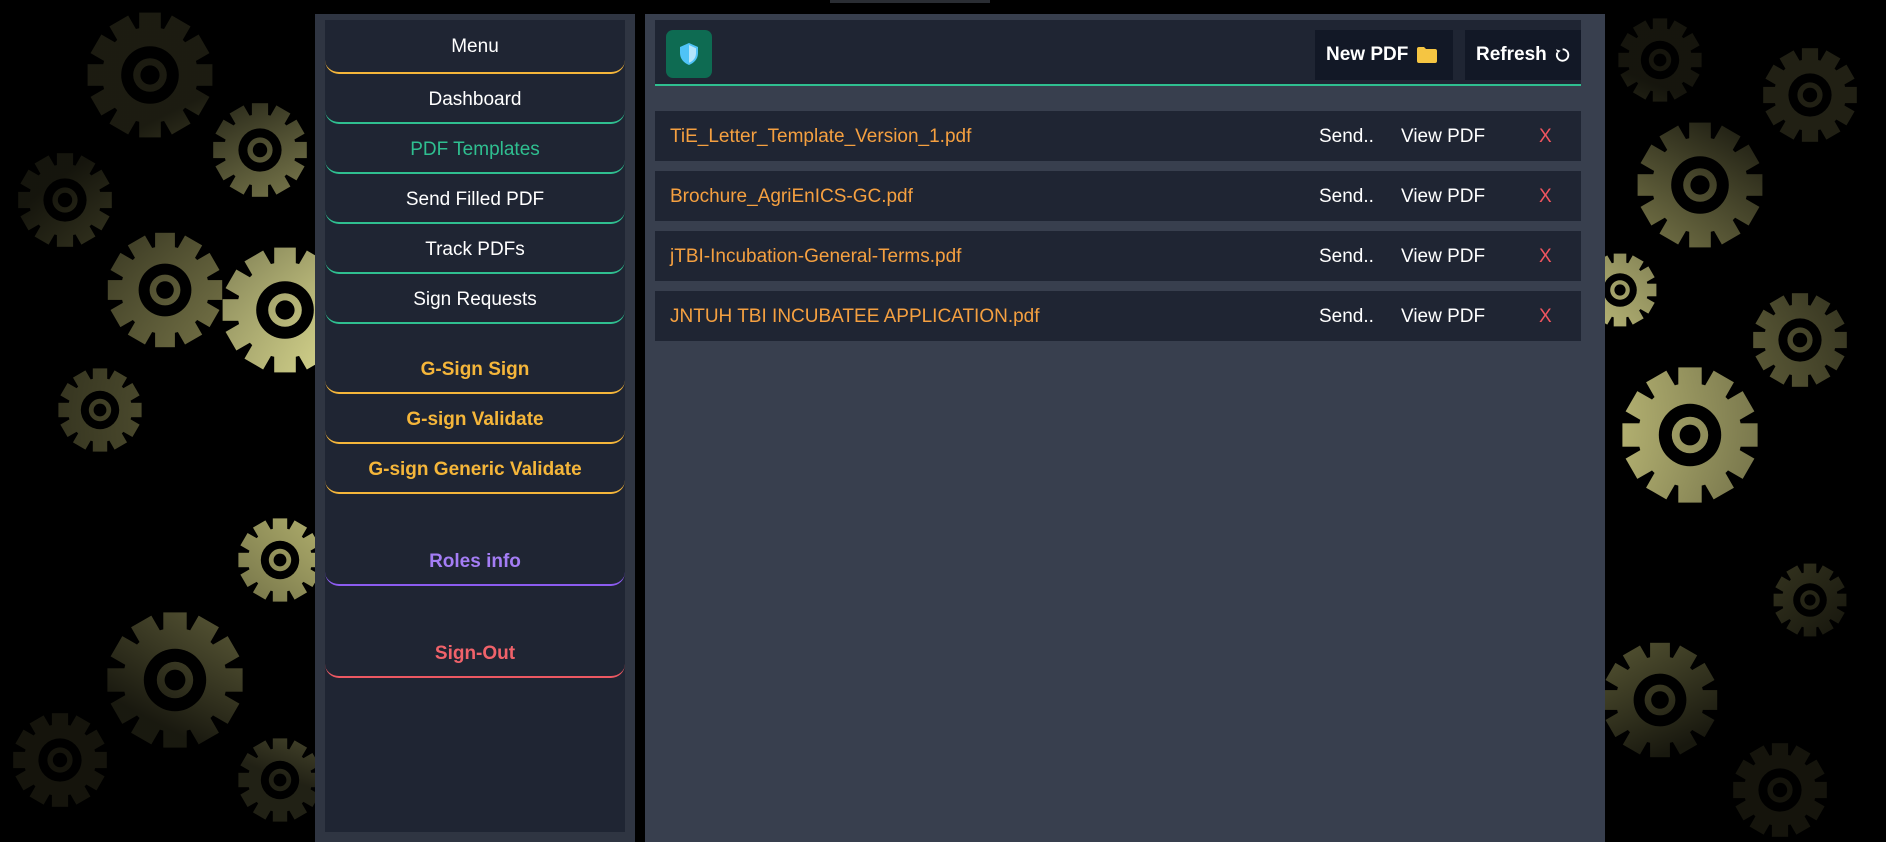 Image resolution: width=1886 pixels, height=842 pixels. What do you see at coordinates (1367, 54) in the screenshot?
I see `new-pdf-label: New PDF` at bounding box center [1367, 54].